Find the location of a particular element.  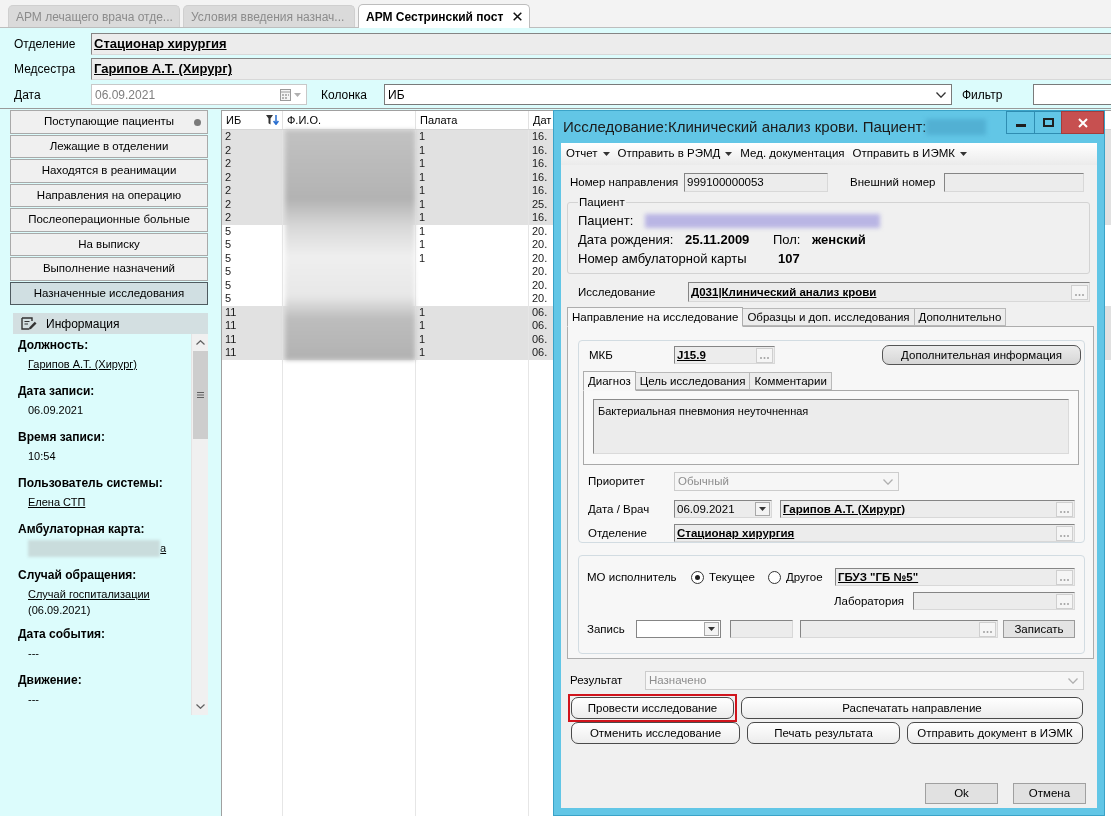

close-button is located at coordinates (1082, 122).